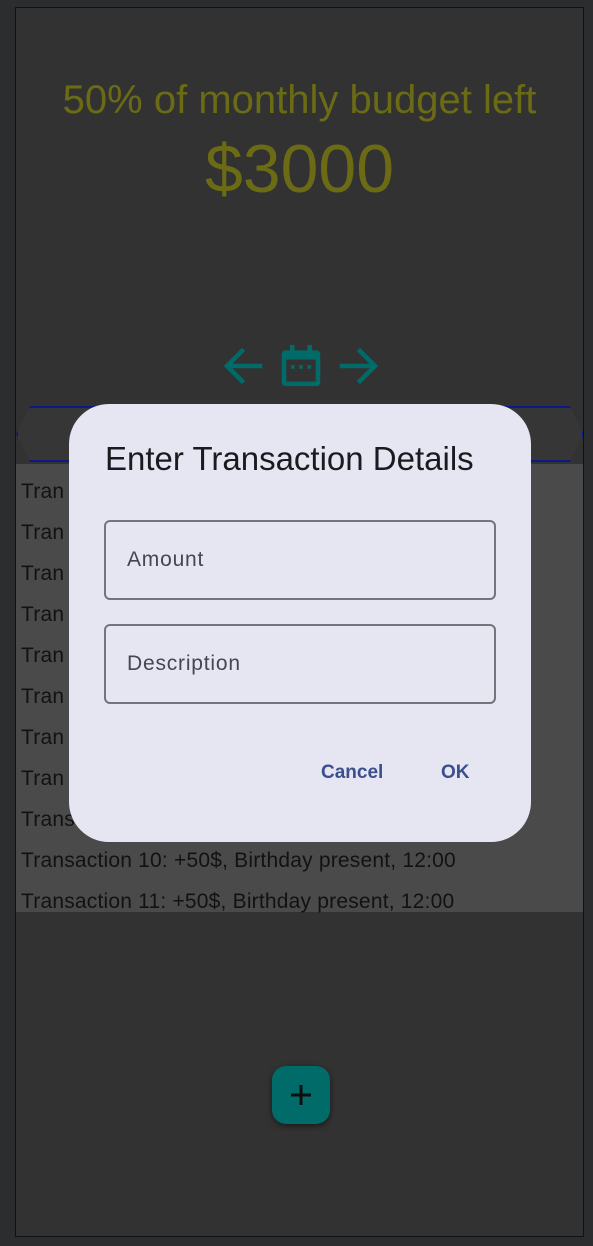 The image size is (593, 1246). I want to click on description-field, so click(300, 664).